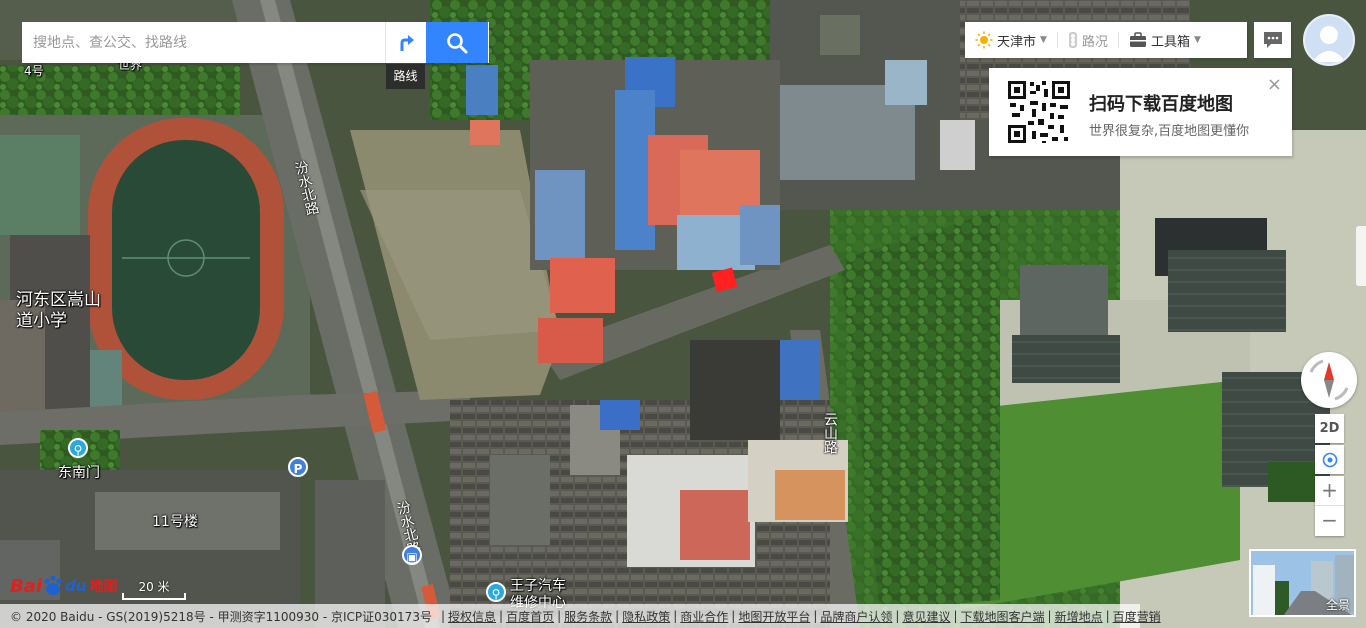  What do you see at coordinates (1329, 491) in the screenshot?
I see `zoom-in-button: +` at bounding box center [1329, 491].